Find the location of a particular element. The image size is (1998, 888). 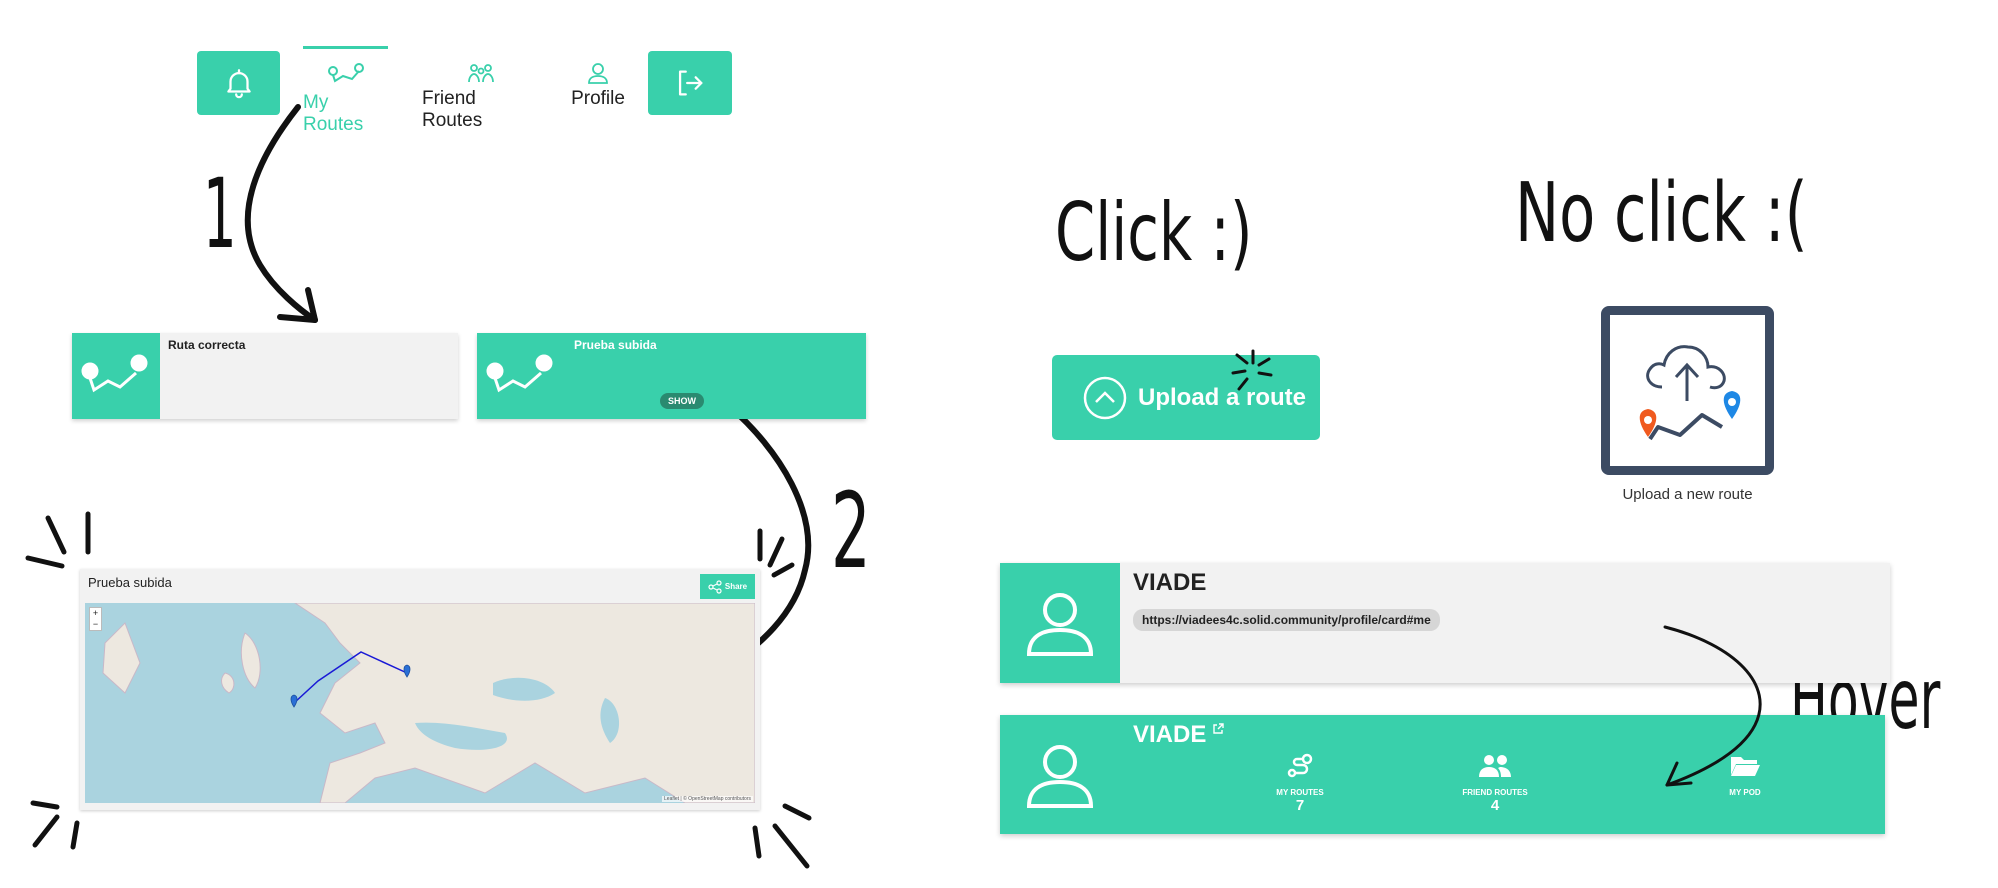

emphasis-strokes-top-left is located at coordinates (58, 540).